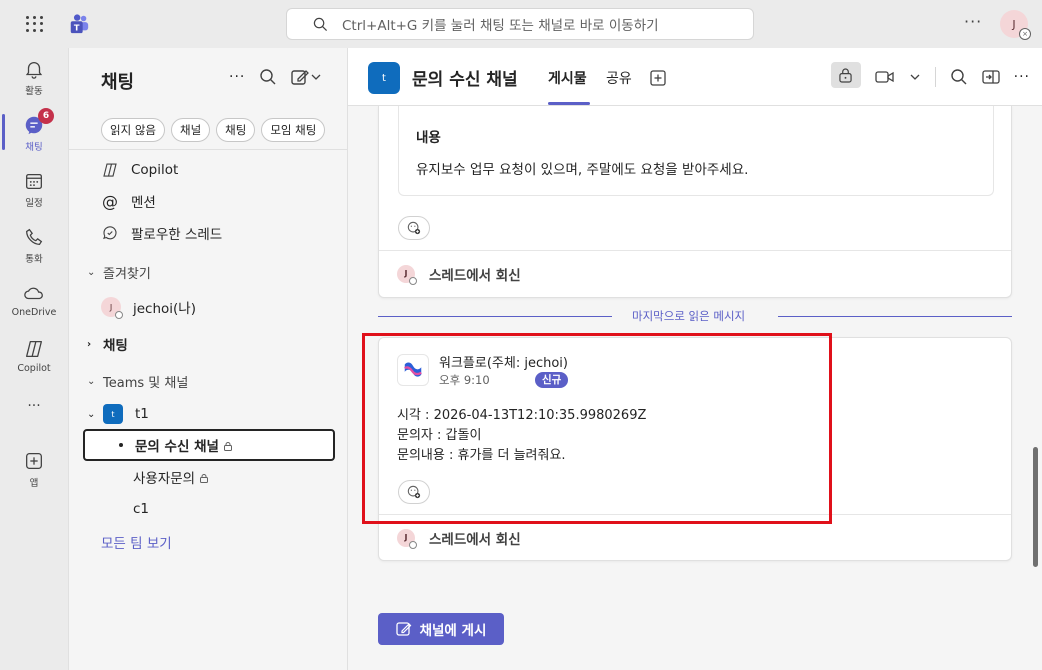  What do you see at coordinates (77, 27) in the screenshot?
I see `svg-text: T` at bounding box center [77, 27].